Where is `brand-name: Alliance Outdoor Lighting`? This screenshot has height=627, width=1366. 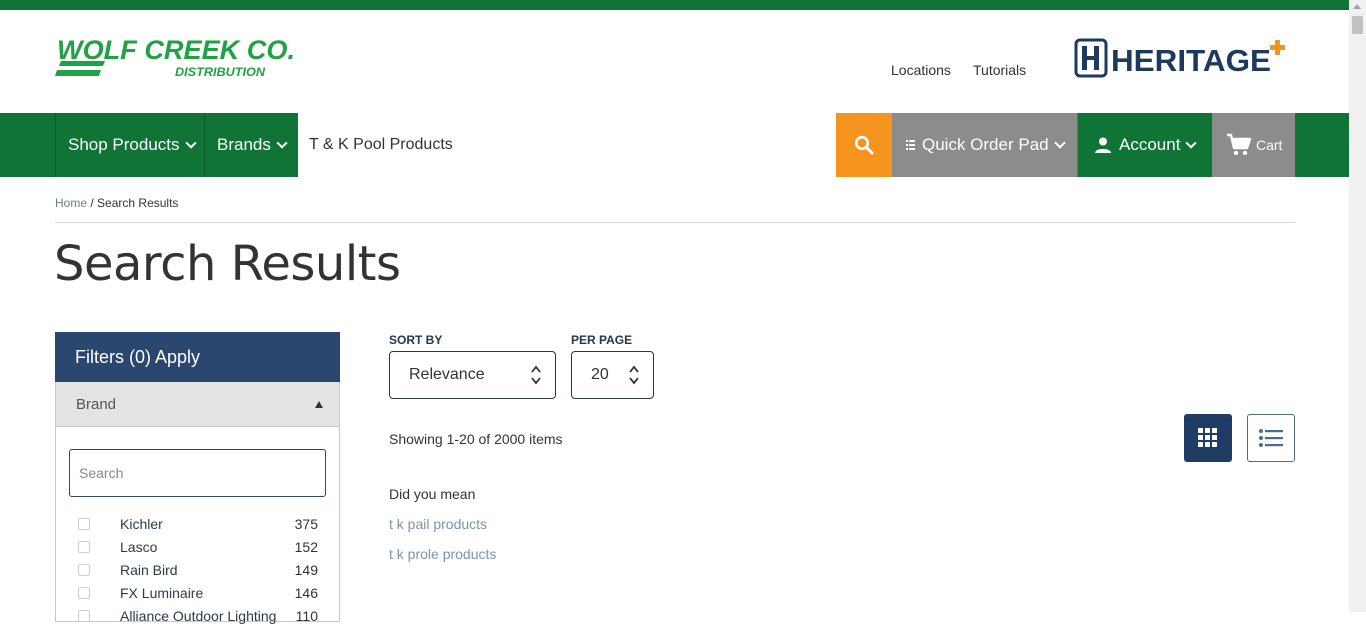 brand-name: Alliance Outdoor Lighting is located at coordinates (198, 615).